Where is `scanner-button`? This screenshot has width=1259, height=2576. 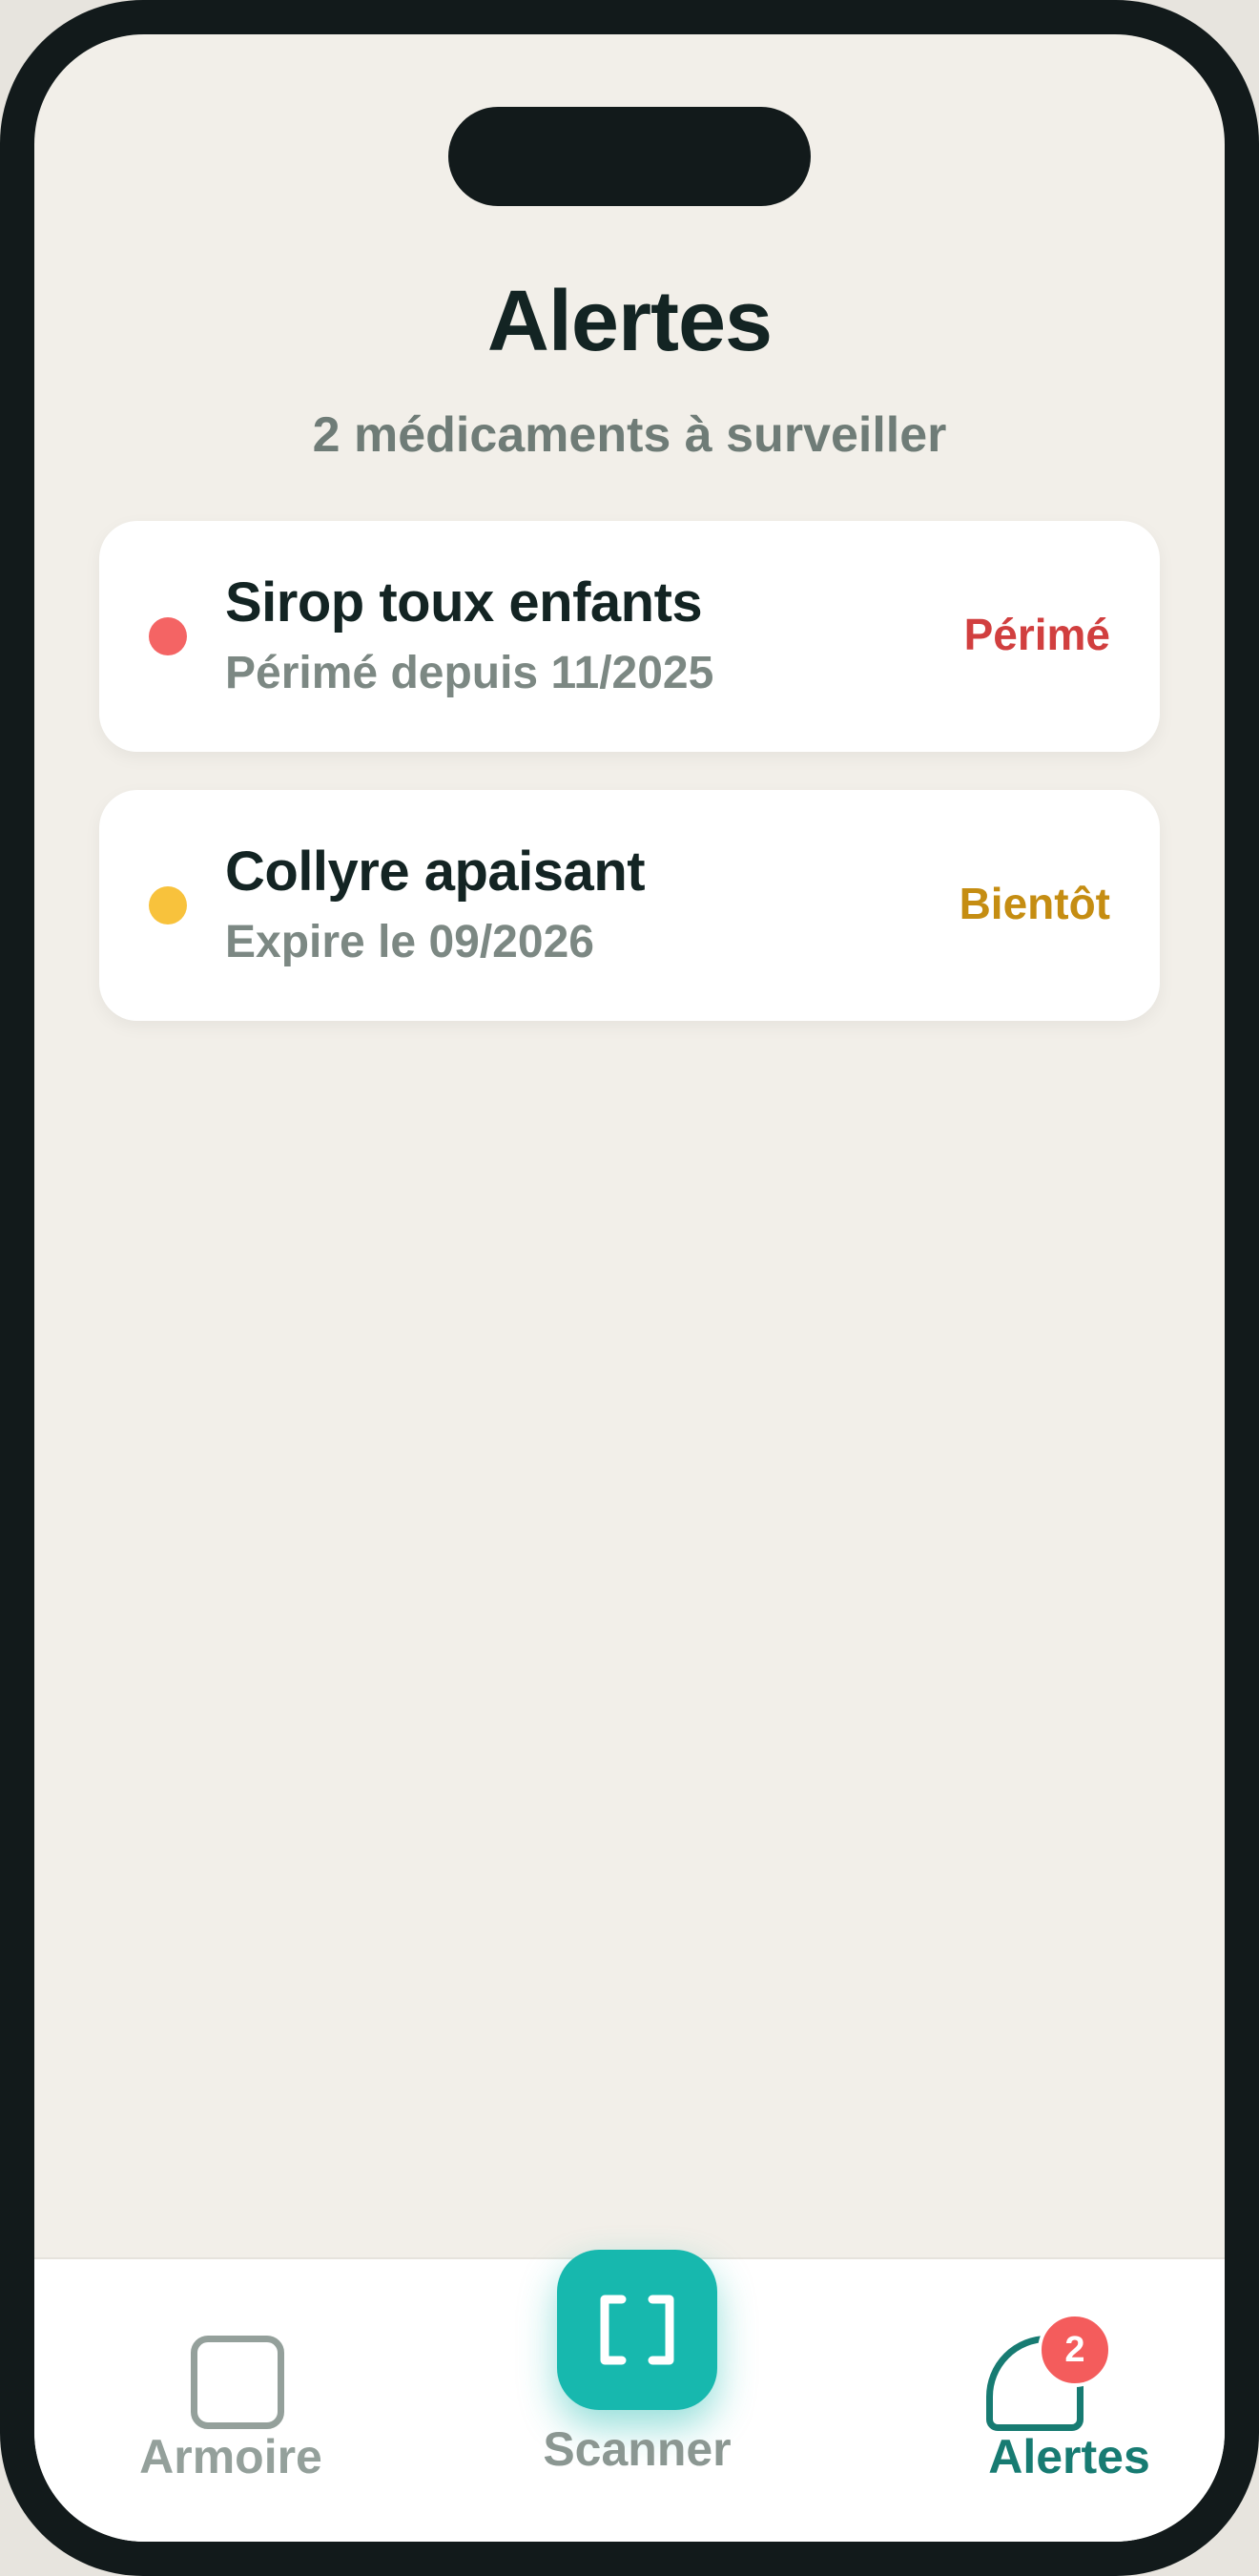 scanner-button is located at coordinates (637, 2330).